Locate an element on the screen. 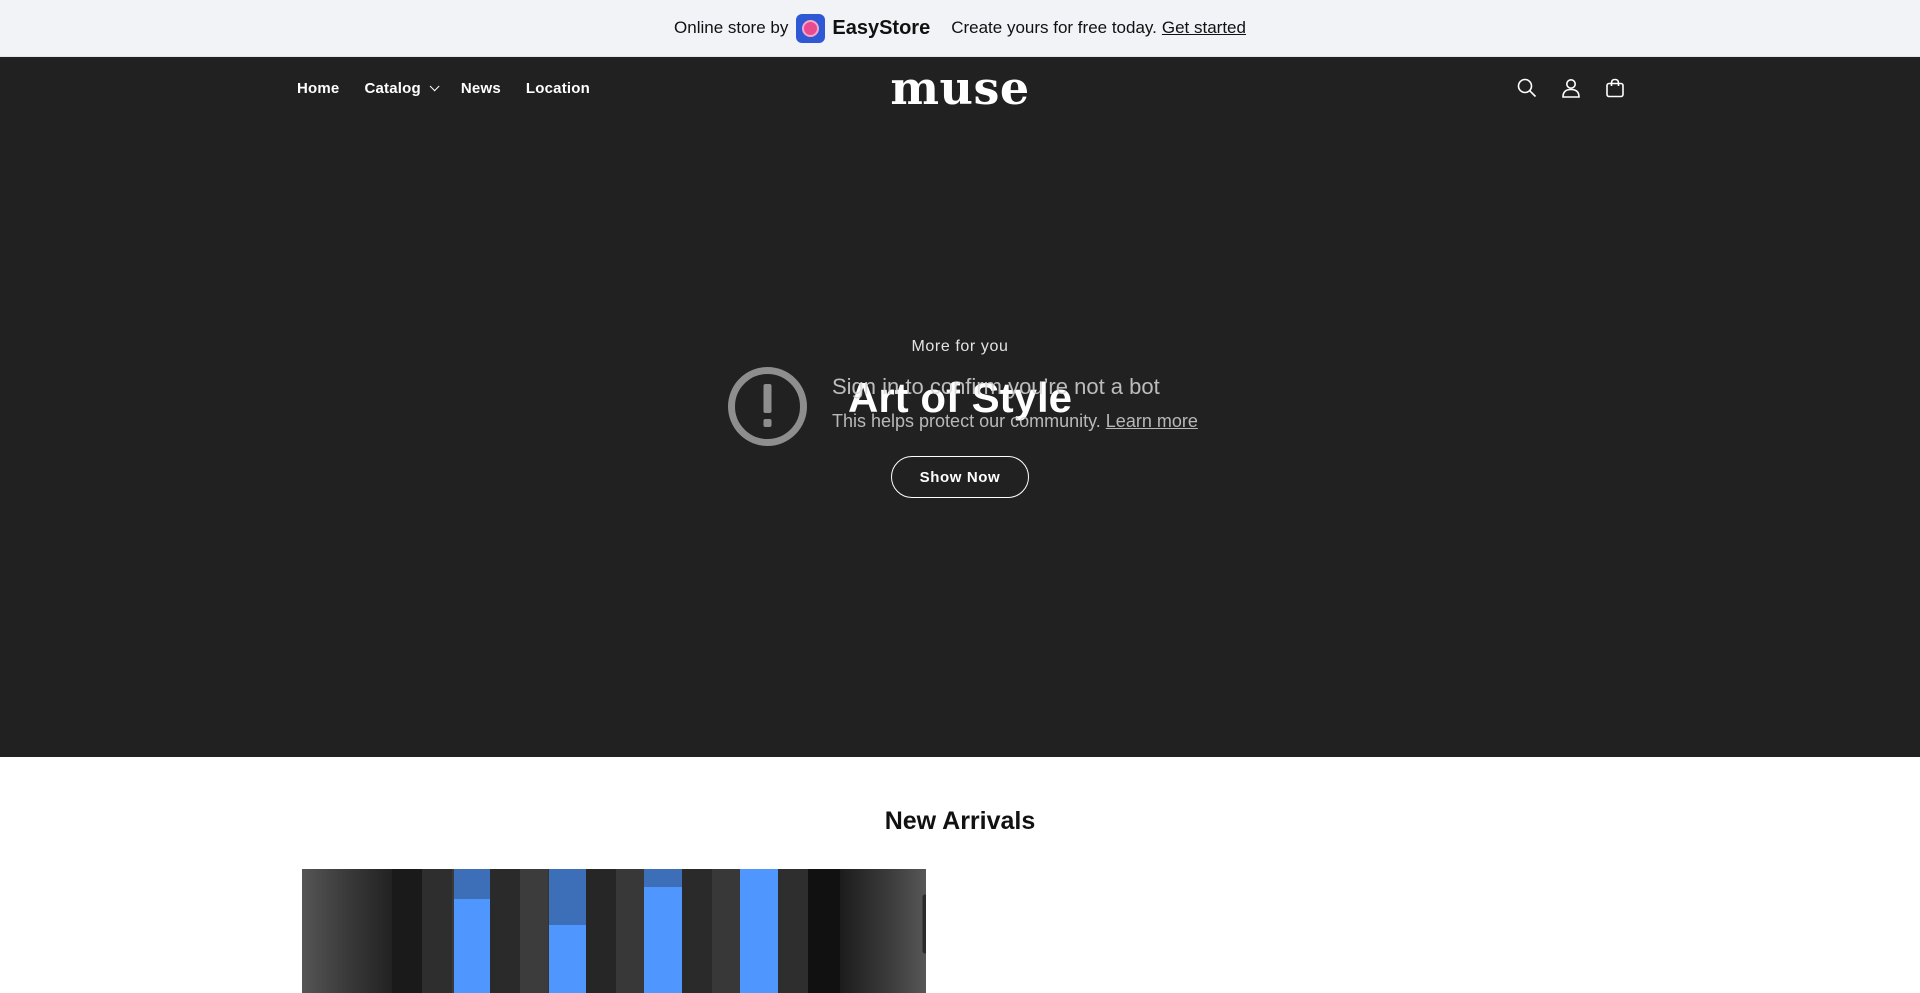  header-icons is located at coordinates (1571, 88).